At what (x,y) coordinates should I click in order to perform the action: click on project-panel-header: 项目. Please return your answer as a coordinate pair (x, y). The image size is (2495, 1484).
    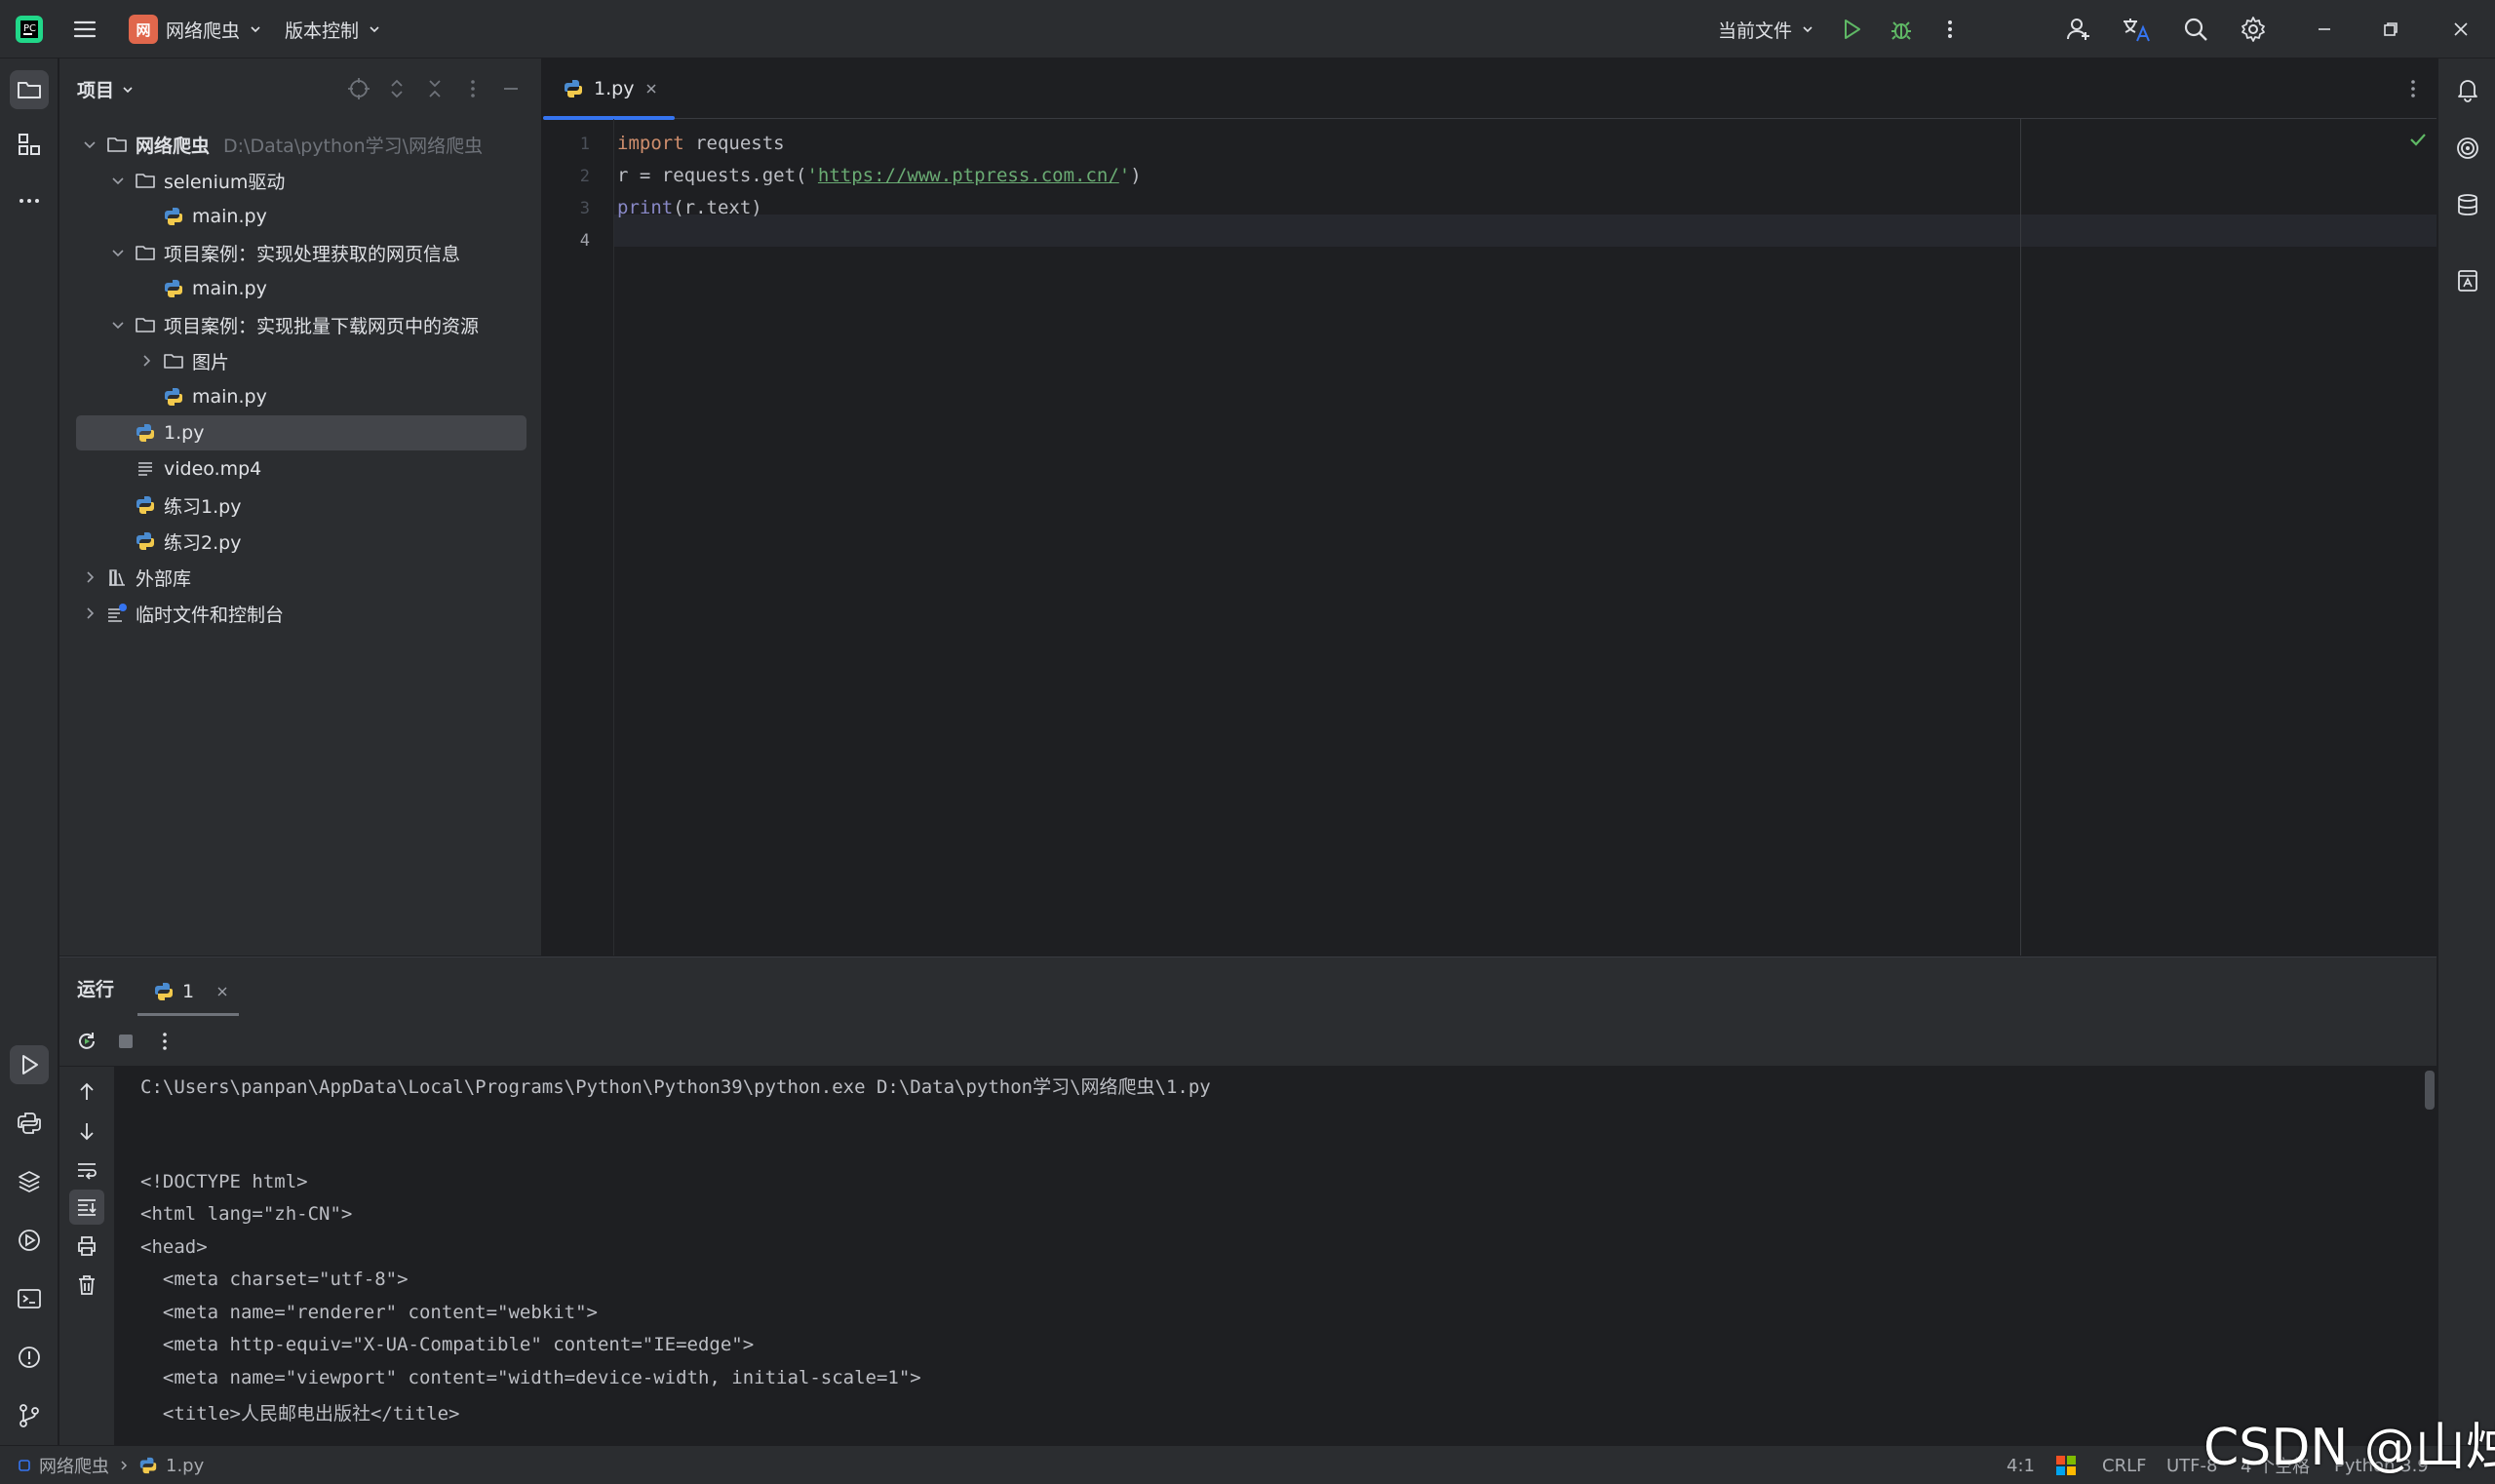
    Looking at the image, I should click on (106, 89).